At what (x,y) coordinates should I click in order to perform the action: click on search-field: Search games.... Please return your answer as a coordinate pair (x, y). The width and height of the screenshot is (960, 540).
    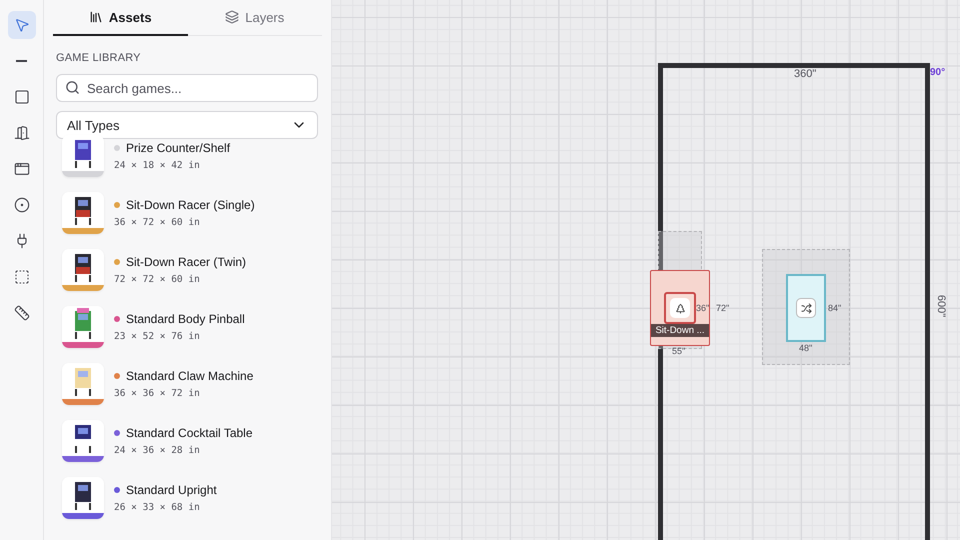
    Looking at the image, I should click on (187, 88).